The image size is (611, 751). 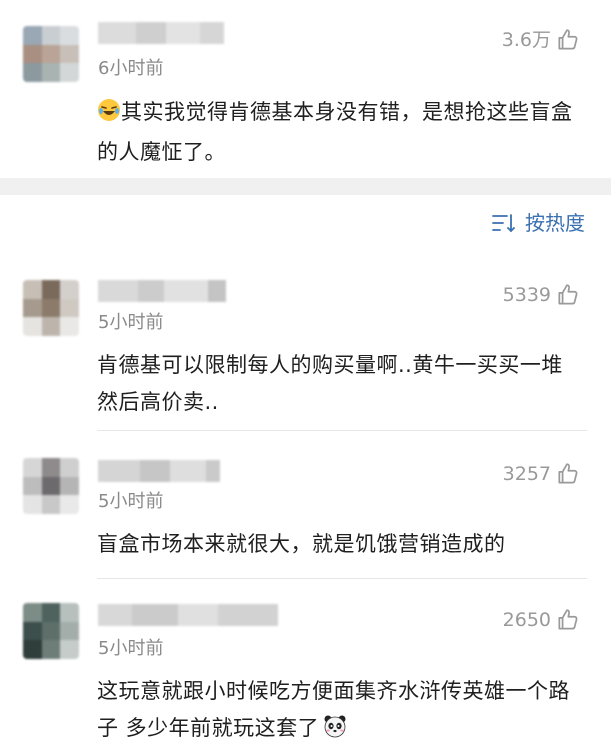 I want to click on panda-emoji, so click(x=335, y=731).